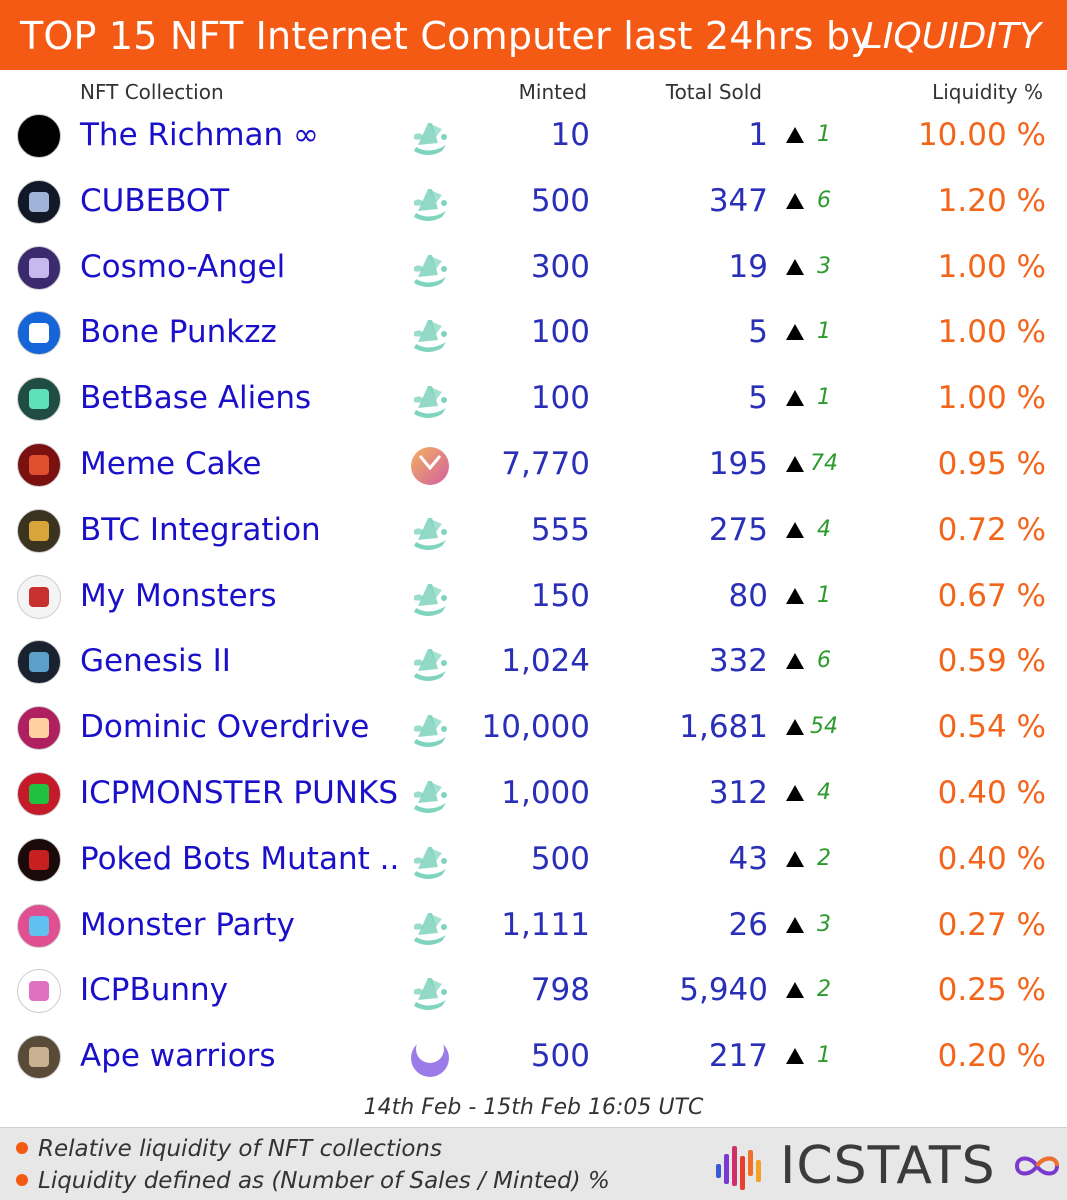 The width and height of the screenshot is (1067, 1200). What do you see at coordinates (155, 661) in the screenshot?
I see `collection-name-link: Genesis II` at bounding box center [155, 661].